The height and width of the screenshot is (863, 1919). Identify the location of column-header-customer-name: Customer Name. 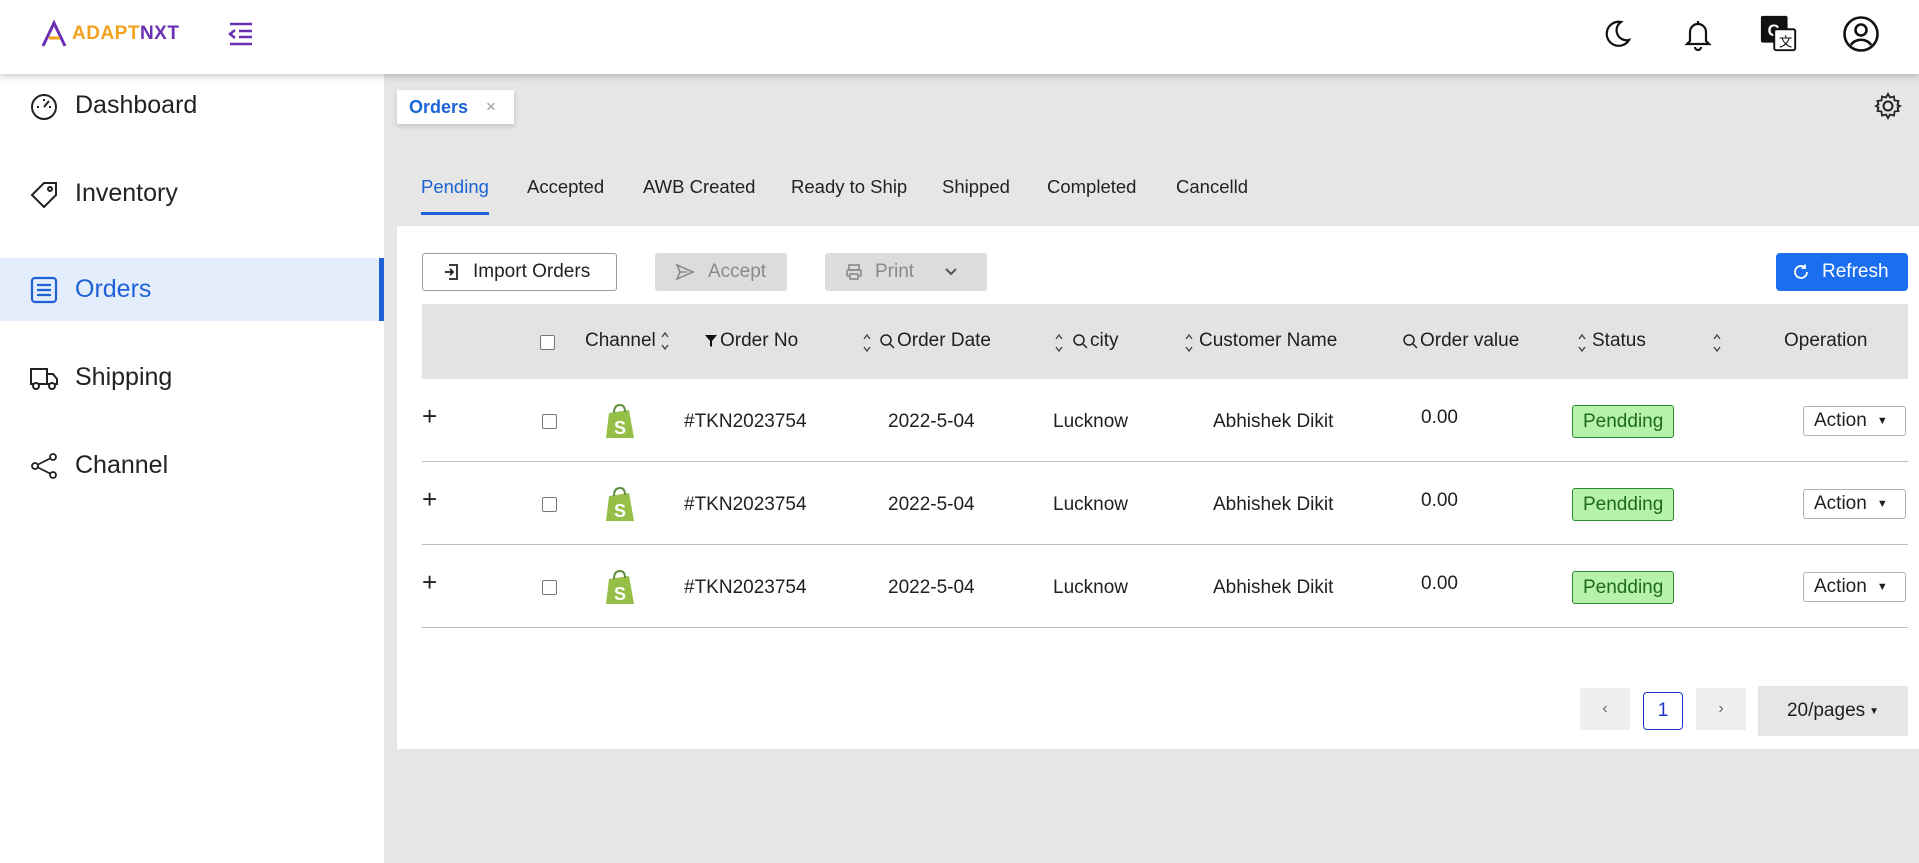
(1268, 341).